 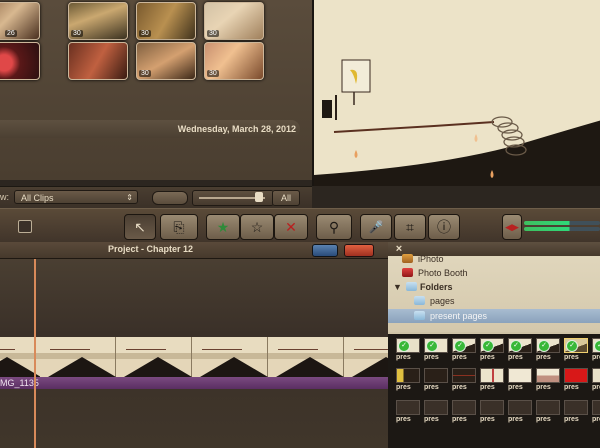 I want to click on slider-knob, so click(x=259, y=197).